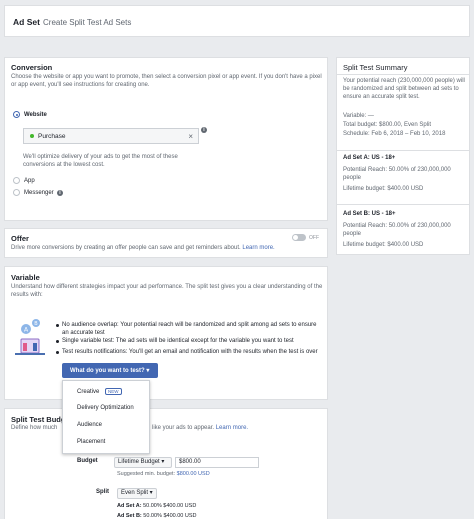 The image size is (474, 519). What do you see at coordinates (29, 181) in the screenshot?
I see `app-label: App` at bounding box center [29, 181].